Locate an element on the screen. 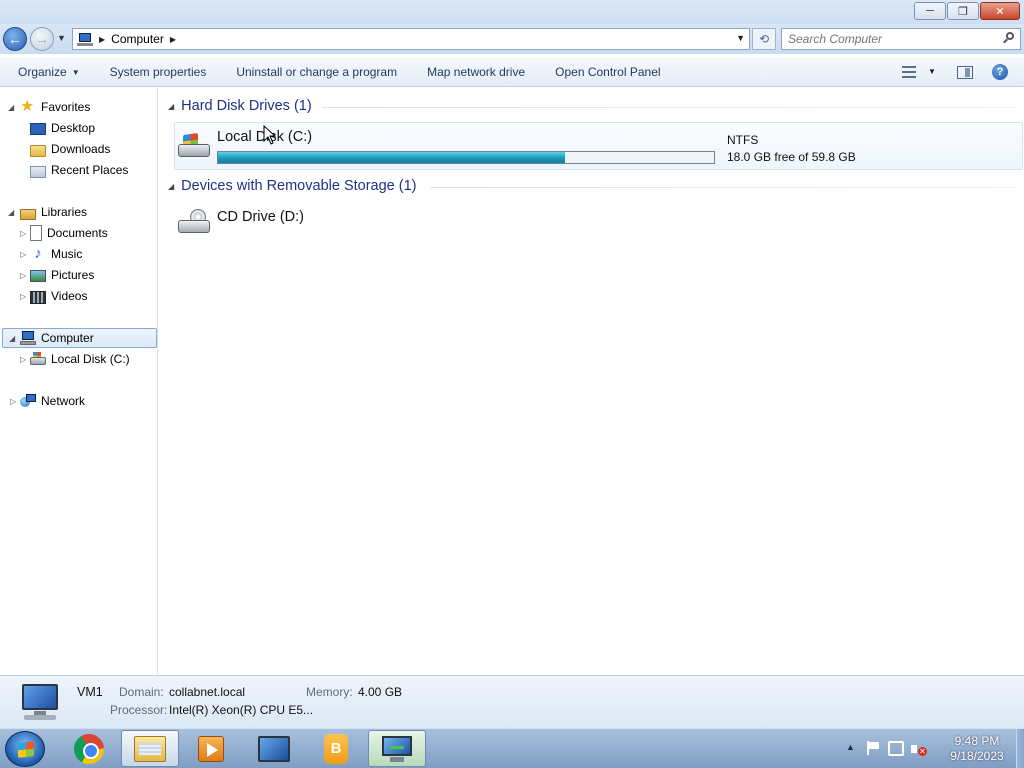 This screenshot has width=1024, height=768. domain-label: Domain: is located at coordinates (141, 692).